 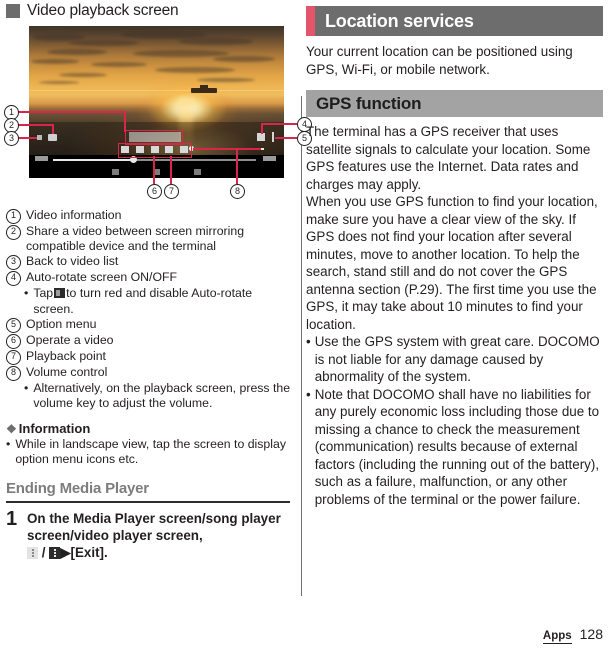 What do you see at coordinates (13, 11) in the screenshot?
I see `square-bullet-icon` at bounding box center [13, 11].